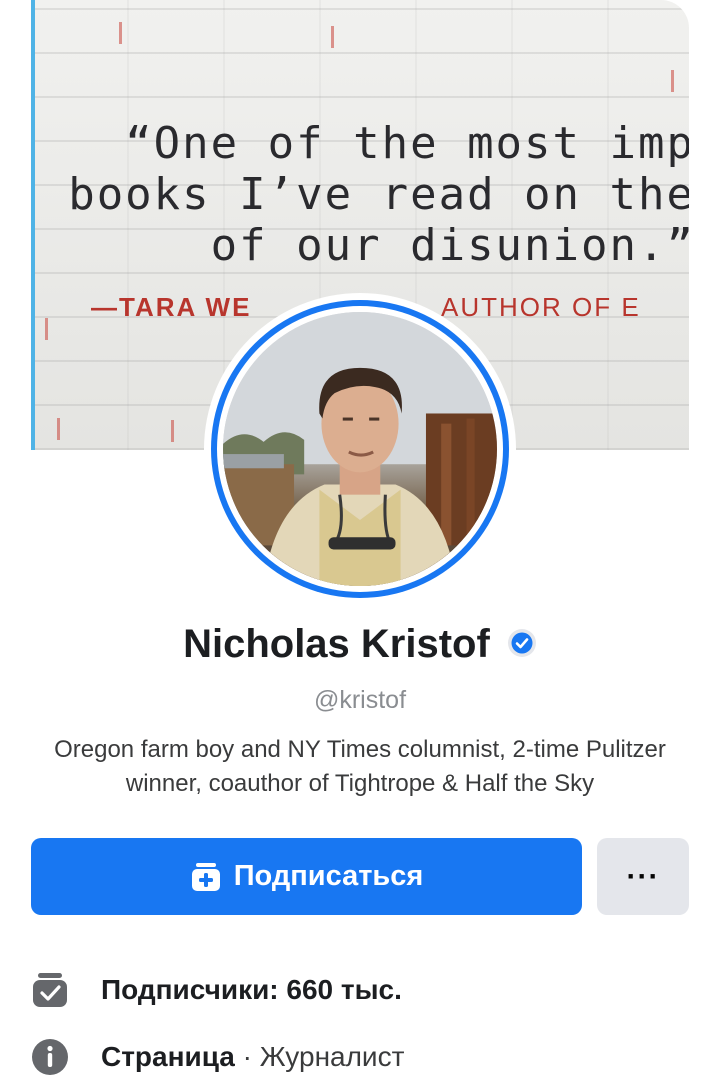 The width and height of the screenshot is (720, 1085). Describe the element at coordinates (33, 225) in the screenshot. I see `cover-edge-line` at that location.